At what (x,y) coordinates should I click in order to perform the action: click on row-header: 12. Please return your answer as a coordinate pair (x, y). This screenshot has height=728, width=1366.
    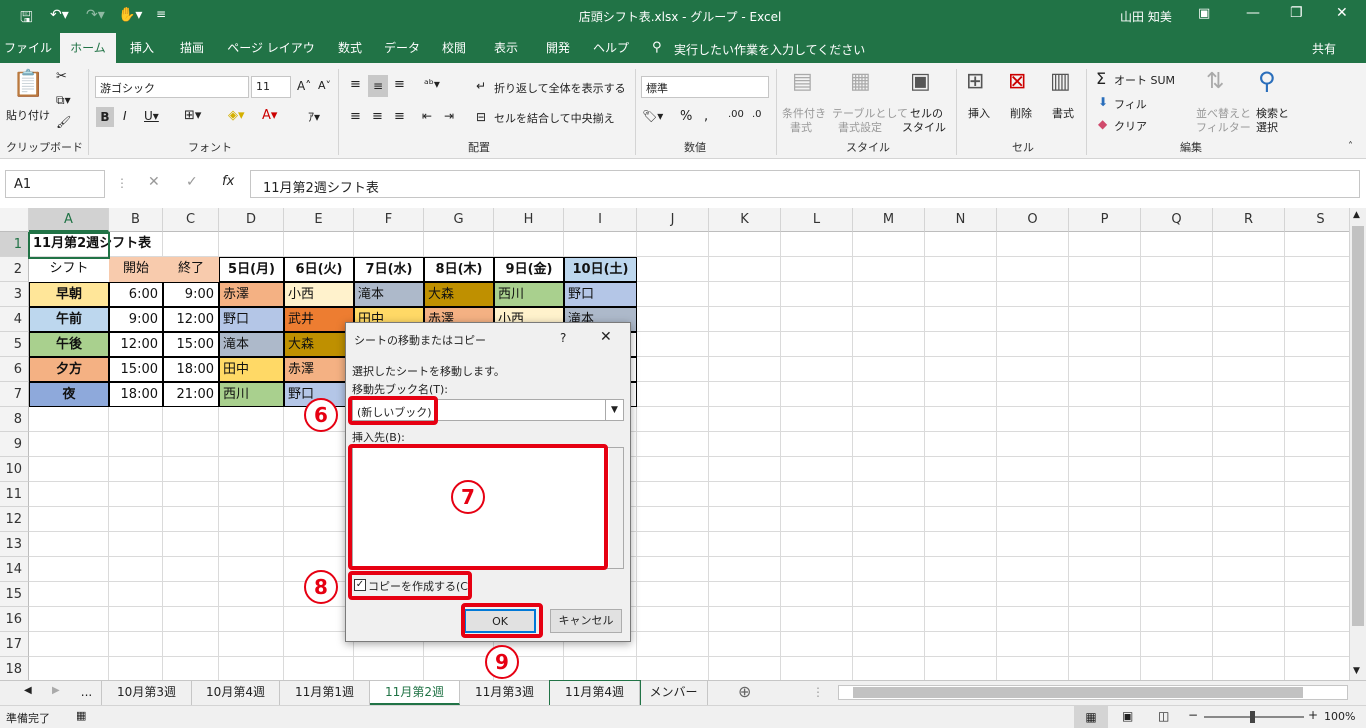
    Looking at the image, I should click on (14, 519).